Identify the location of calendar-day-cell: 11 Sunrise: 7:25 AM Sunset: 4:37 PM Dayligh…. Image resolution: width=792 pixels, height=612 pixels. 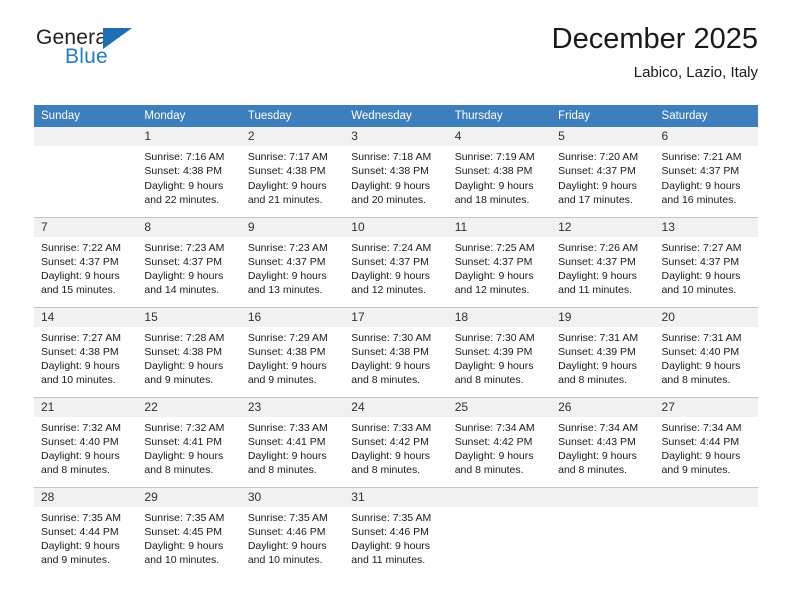
(499, 261).